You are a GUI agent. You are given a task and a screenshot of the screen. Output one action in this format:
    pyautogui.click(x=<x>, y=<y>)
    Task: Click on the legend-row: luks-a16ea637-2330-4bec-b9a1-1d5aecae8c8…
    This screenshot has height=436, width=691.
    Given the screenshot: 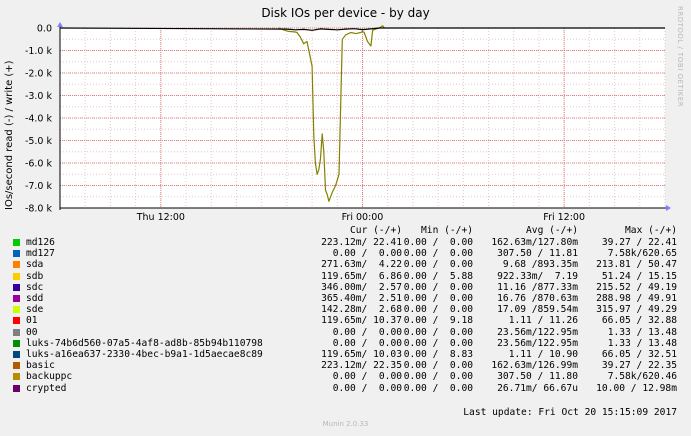 What is the action you would take?
    pyautogui.click(x=345, y=354)
    